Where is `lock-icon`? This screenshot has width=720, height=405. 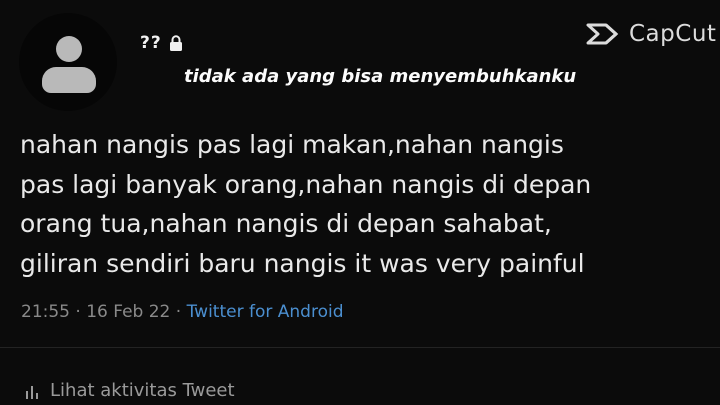
lock-icon is located at coordinates (175, 43).